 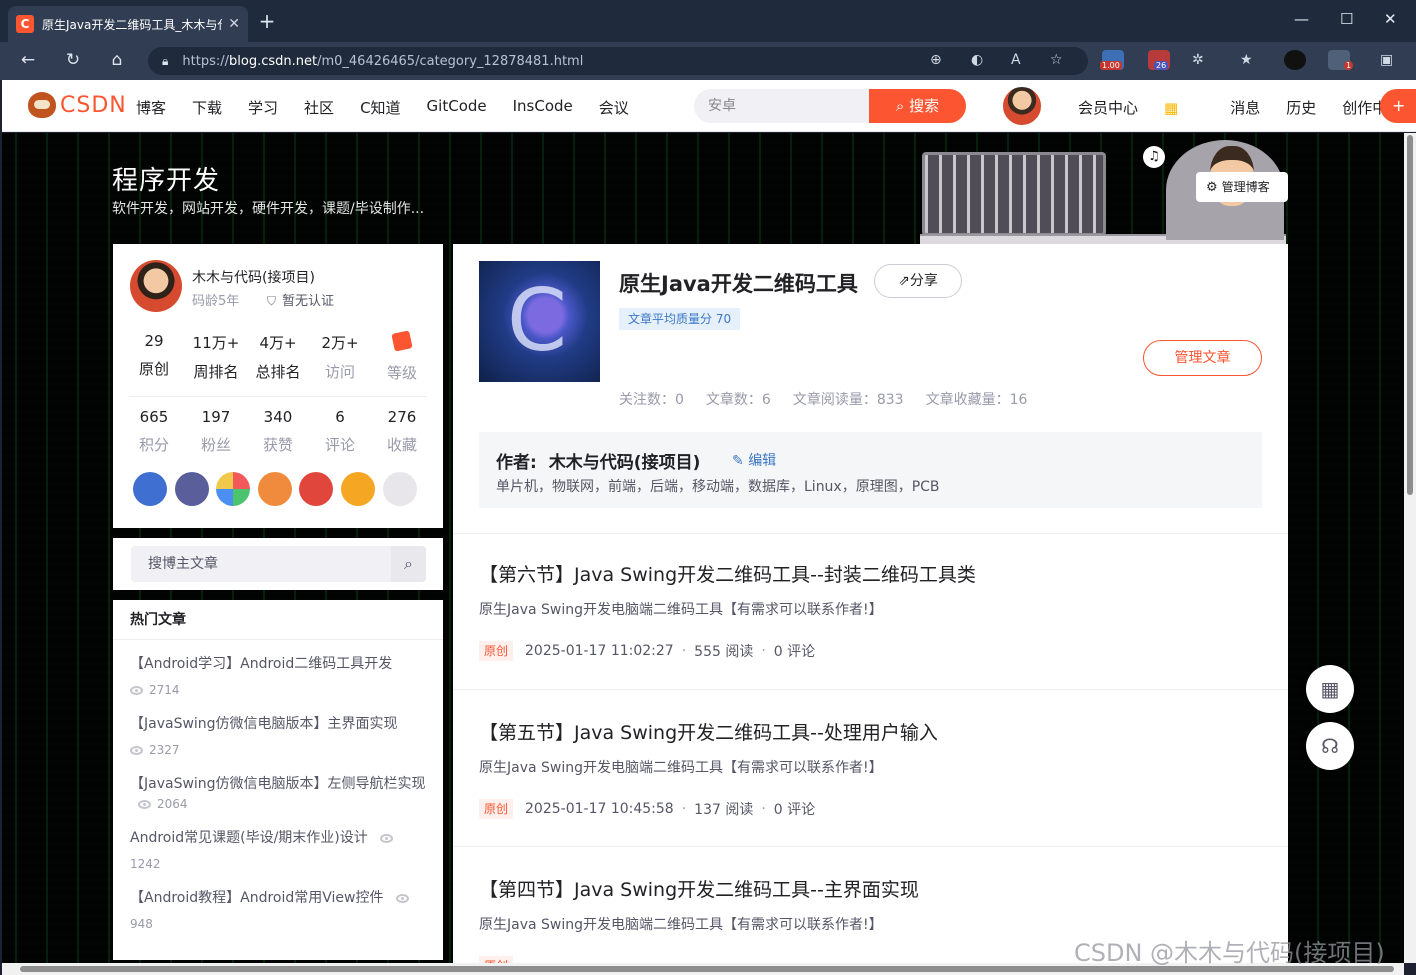 I want to click on edge-refresh-icon: ◐, so click(x=977, y=60).